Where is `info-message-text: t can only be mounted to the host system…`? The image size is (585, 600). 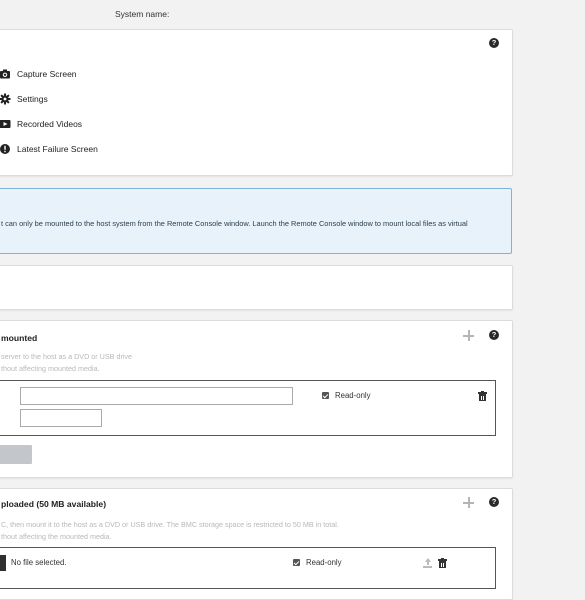 info-message-text: t can only be mounted to the host system… is located at coordinates (234, 223).